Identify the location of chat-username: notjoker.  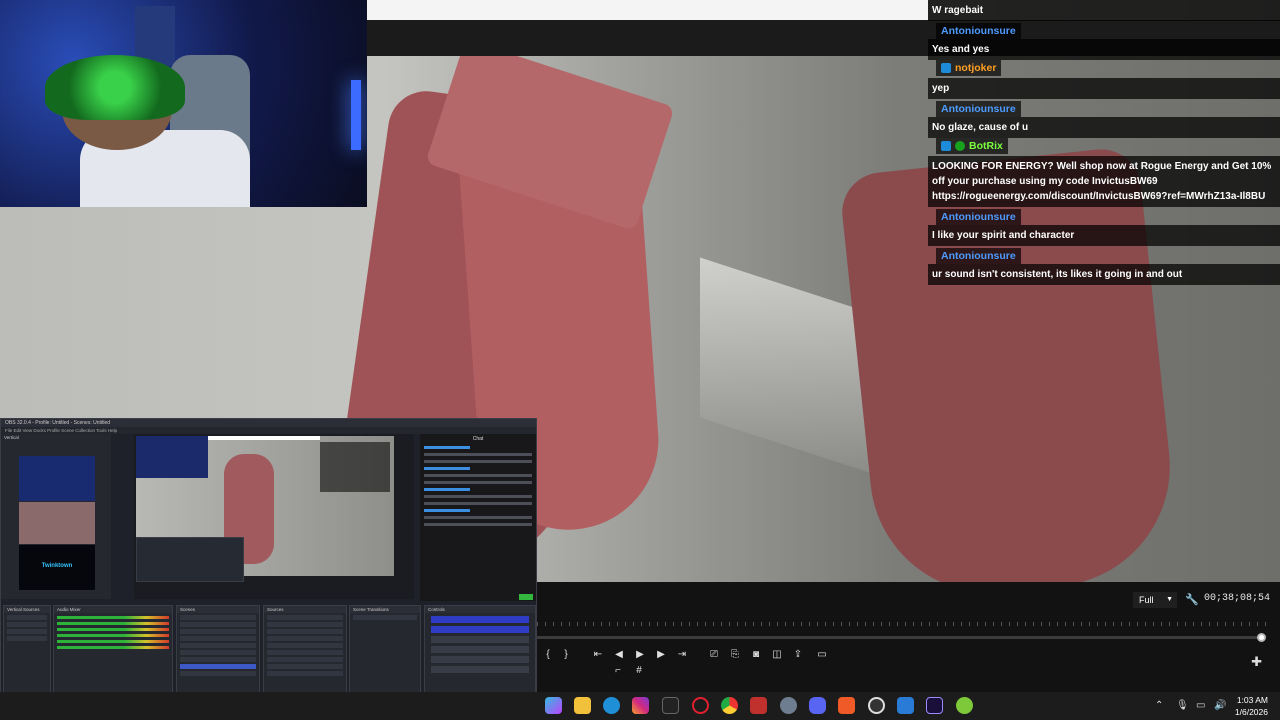
(975, 68).